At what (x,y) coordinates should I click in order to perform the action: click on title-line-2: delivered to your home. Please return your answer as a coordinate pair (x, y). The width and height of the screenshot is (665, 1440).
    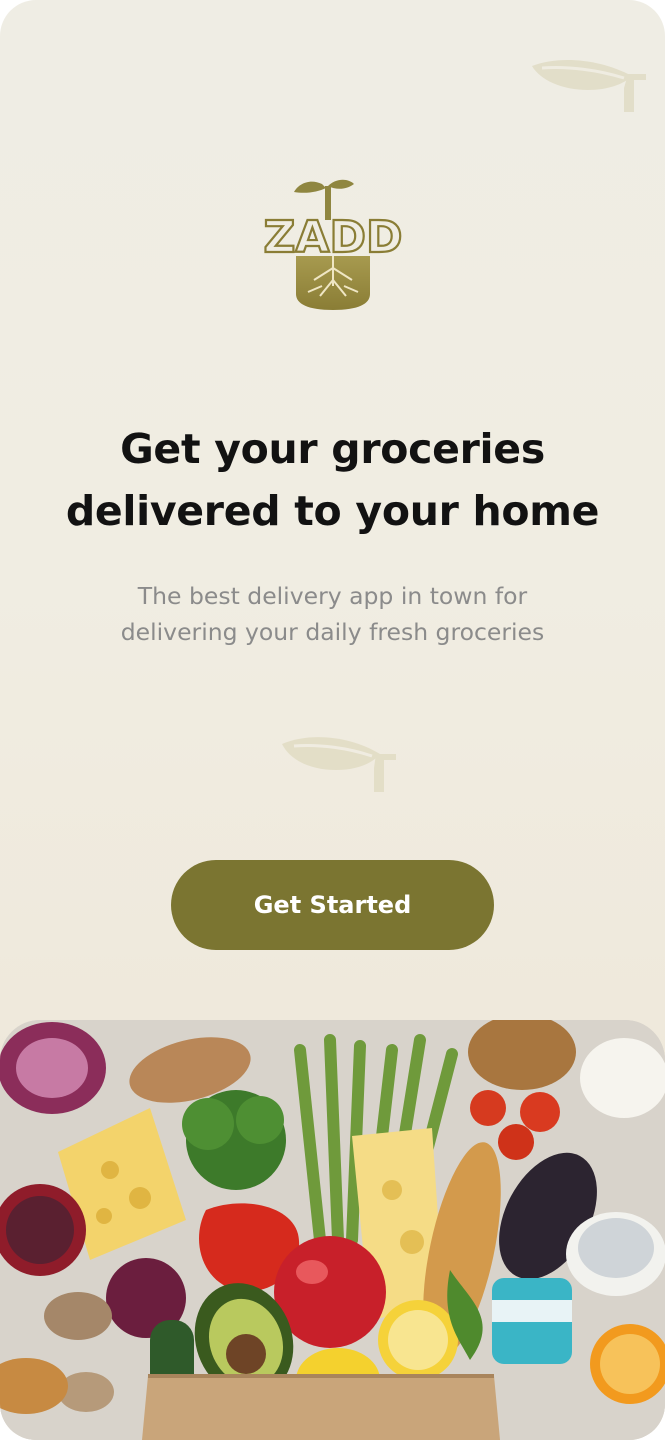
    Looking at the image, I should click on (332, 511).